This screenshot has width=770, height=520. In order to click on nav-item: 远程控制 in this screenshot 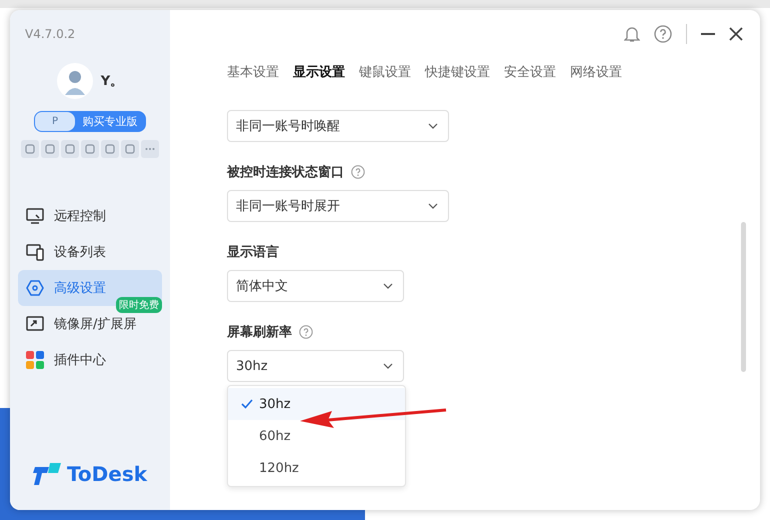, I will do `click(90, 216)`.